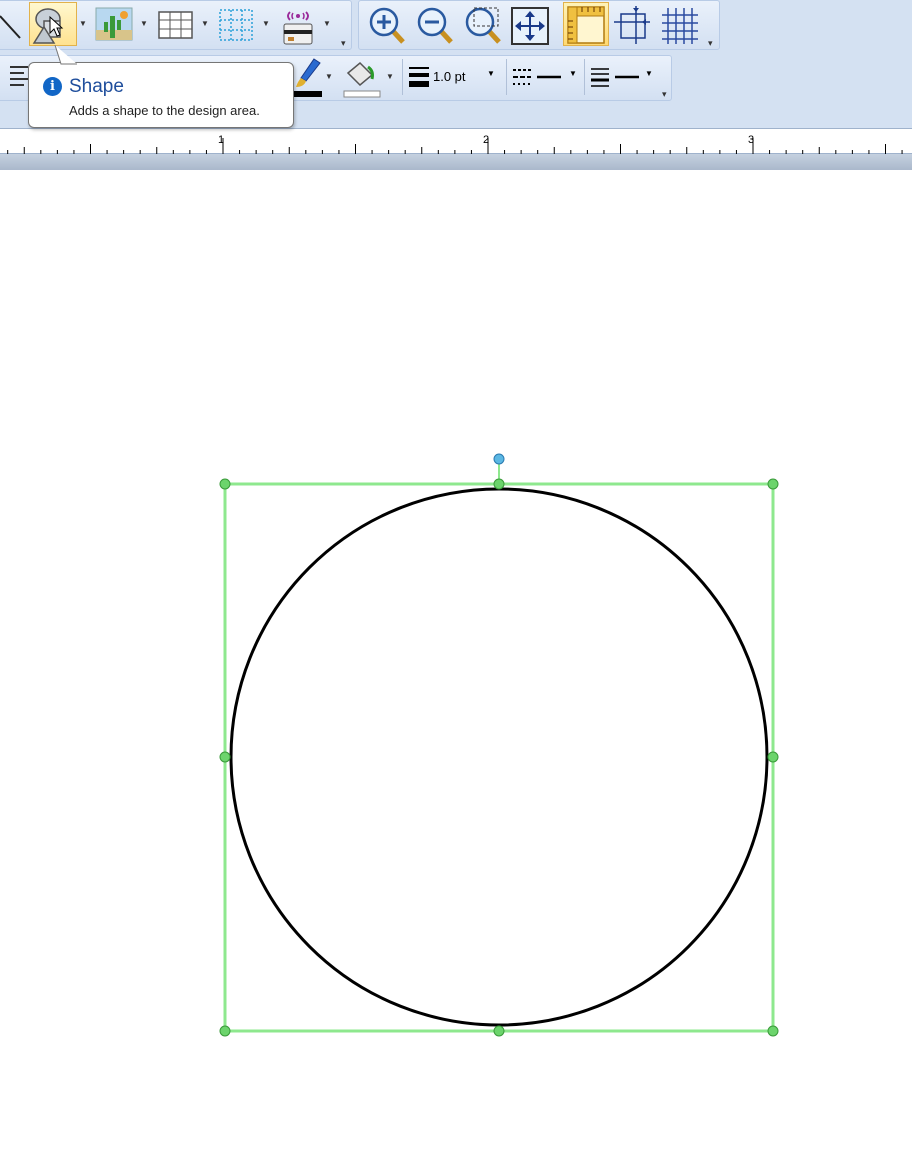  I want to click on compound-line-select: ▼, so click(621, 77).